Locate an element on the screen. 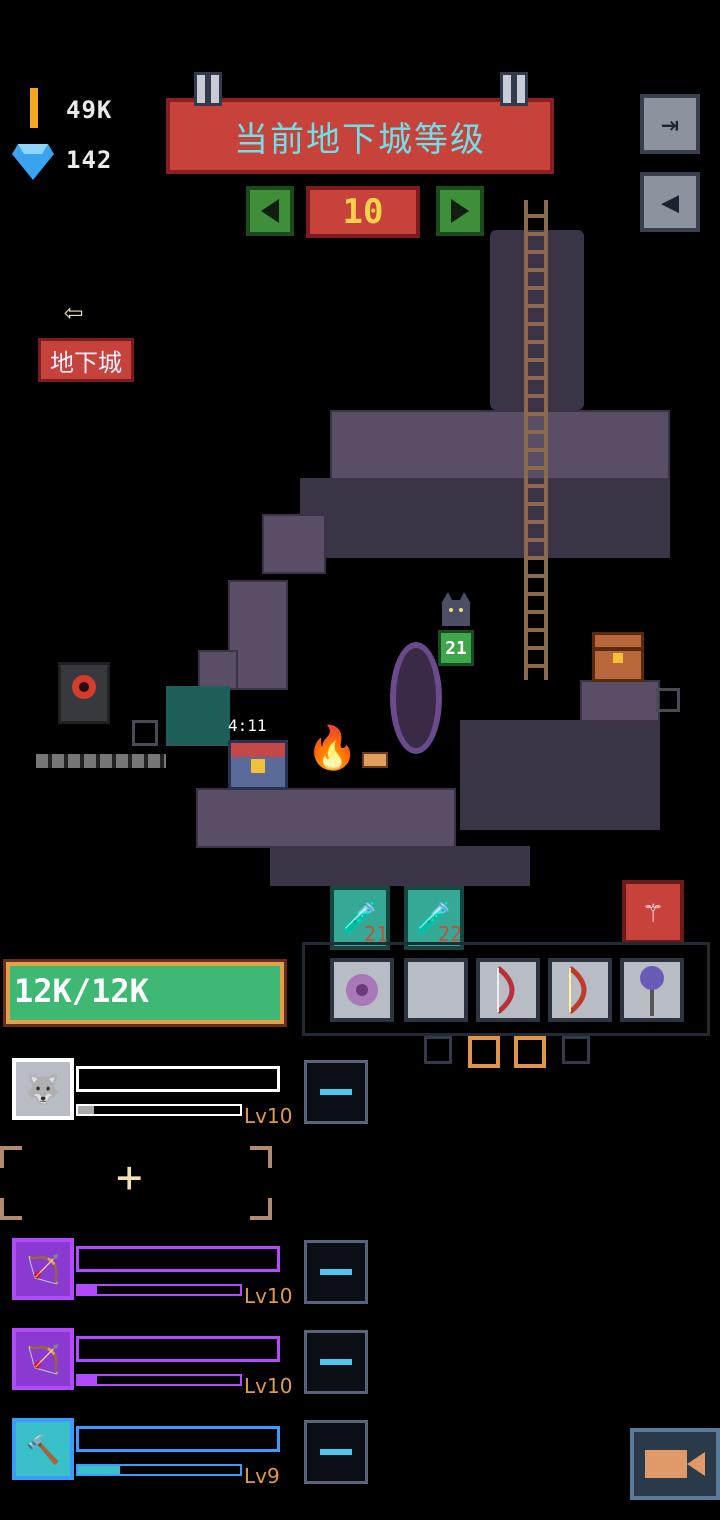  right-triangle-icon is located at coordinates (460, 211).